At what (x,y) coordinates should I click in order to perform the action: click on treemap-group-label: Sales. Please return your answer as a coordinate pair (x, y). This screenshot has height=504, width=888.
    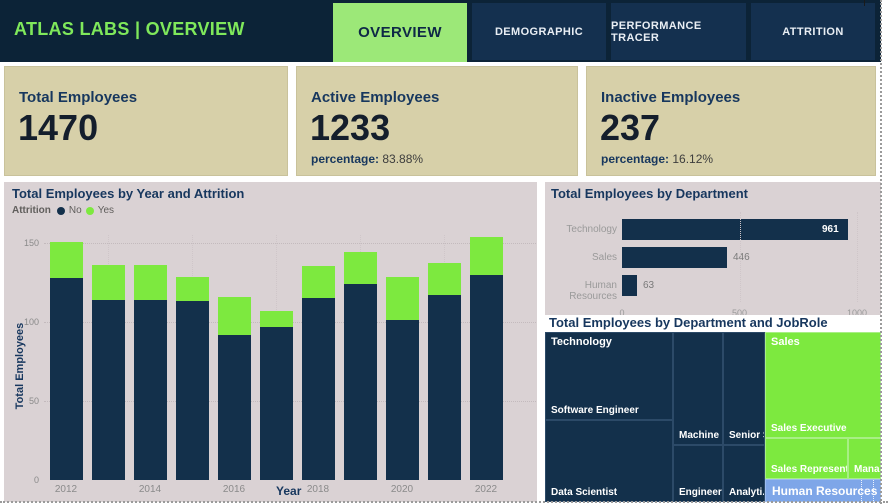
    Looking at the image, I should click on (785, 342).